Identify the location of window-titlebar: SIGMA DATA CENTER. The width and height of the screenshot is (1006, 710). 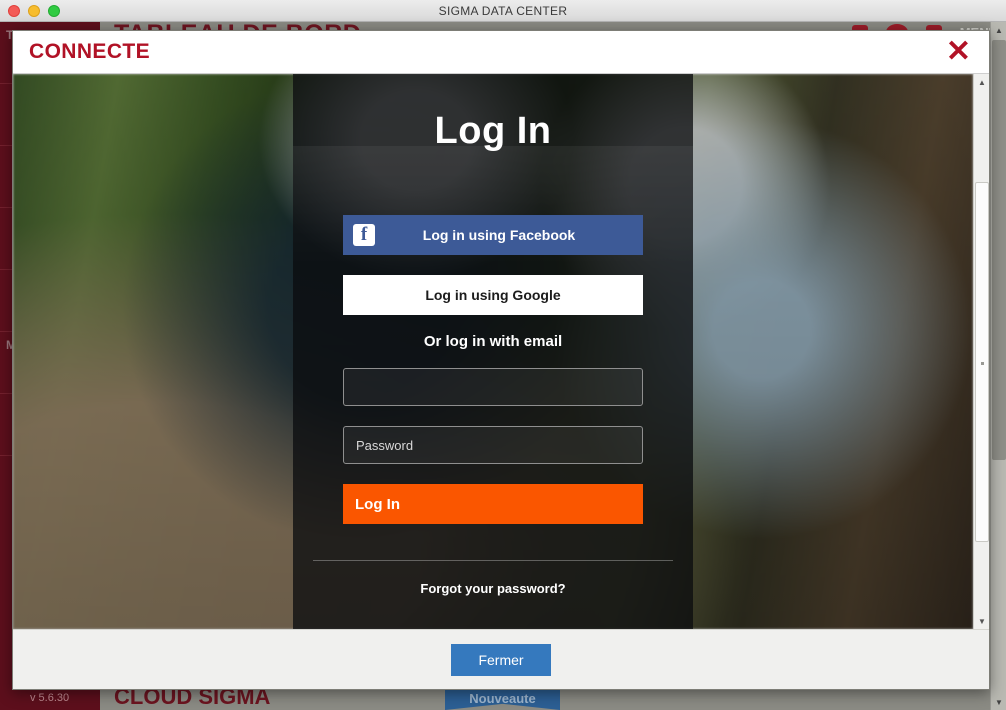
(503, 11).